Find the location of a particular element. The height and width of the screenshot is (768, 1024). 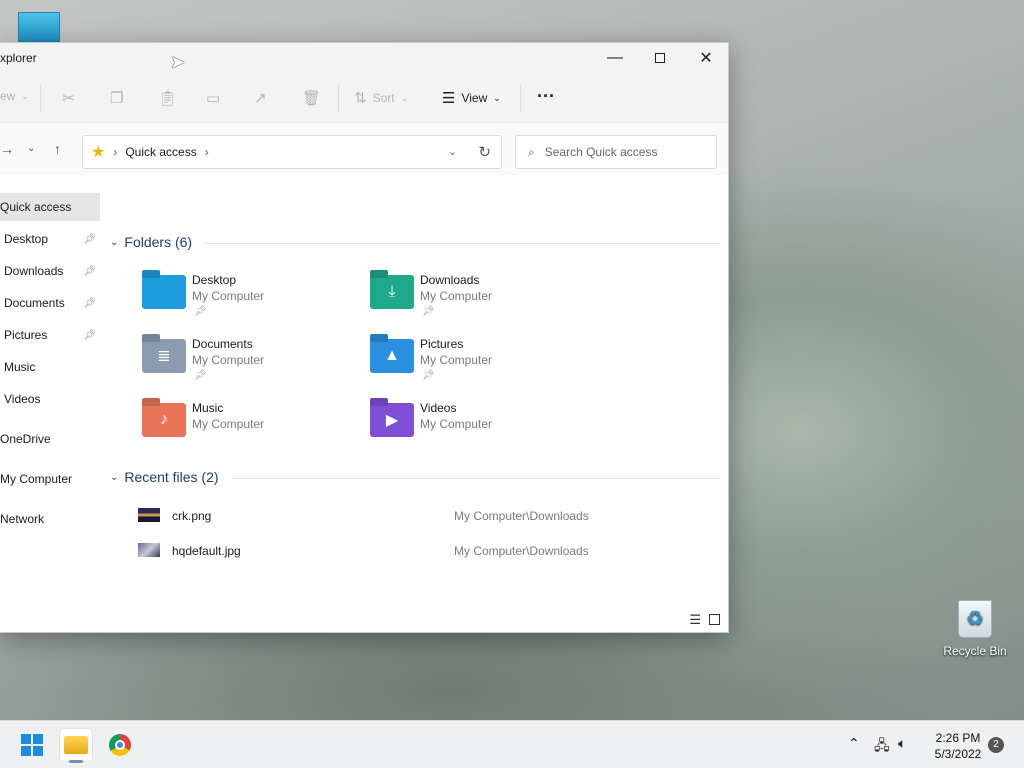

recent-file-row: crk.png My Computer\Downloads is located at coordinates (418, 516).